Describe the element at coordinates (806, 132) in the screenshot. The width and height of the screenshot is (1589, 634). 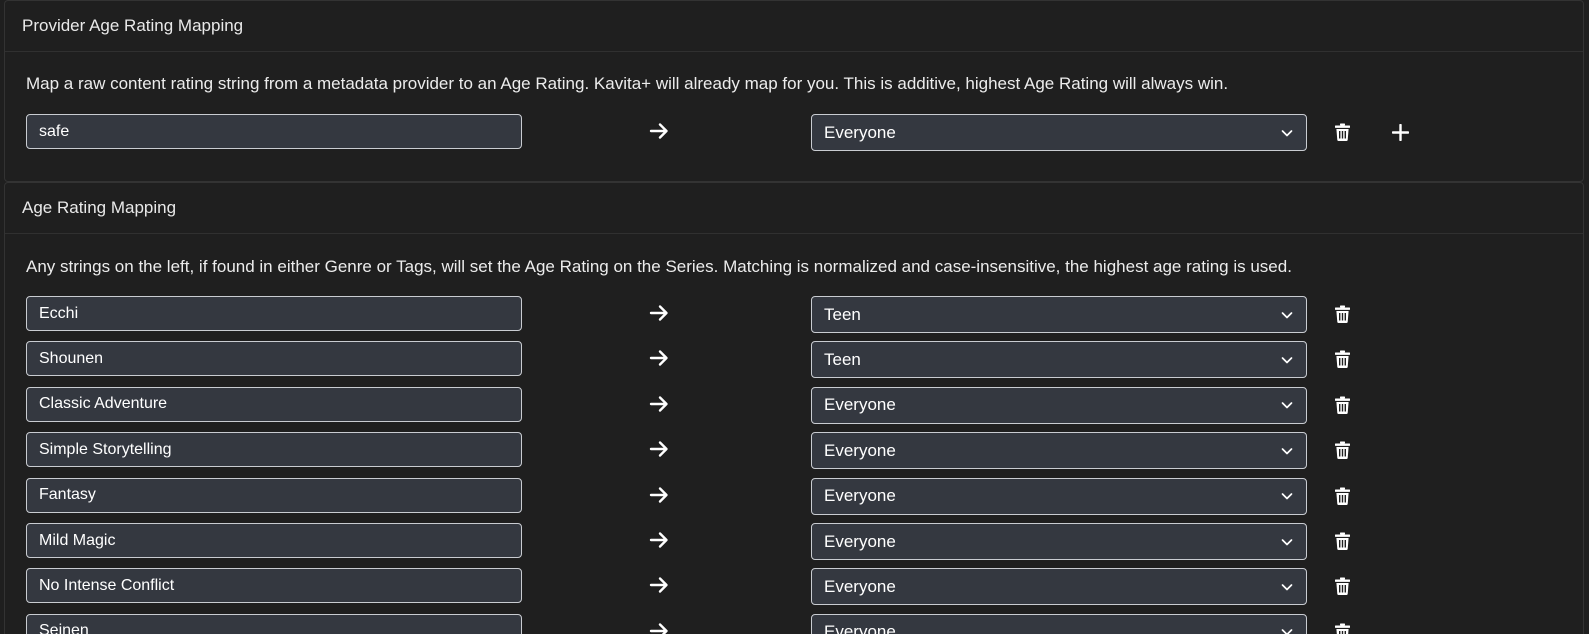
I see `provider-mapping-row: Everyone` at that location.